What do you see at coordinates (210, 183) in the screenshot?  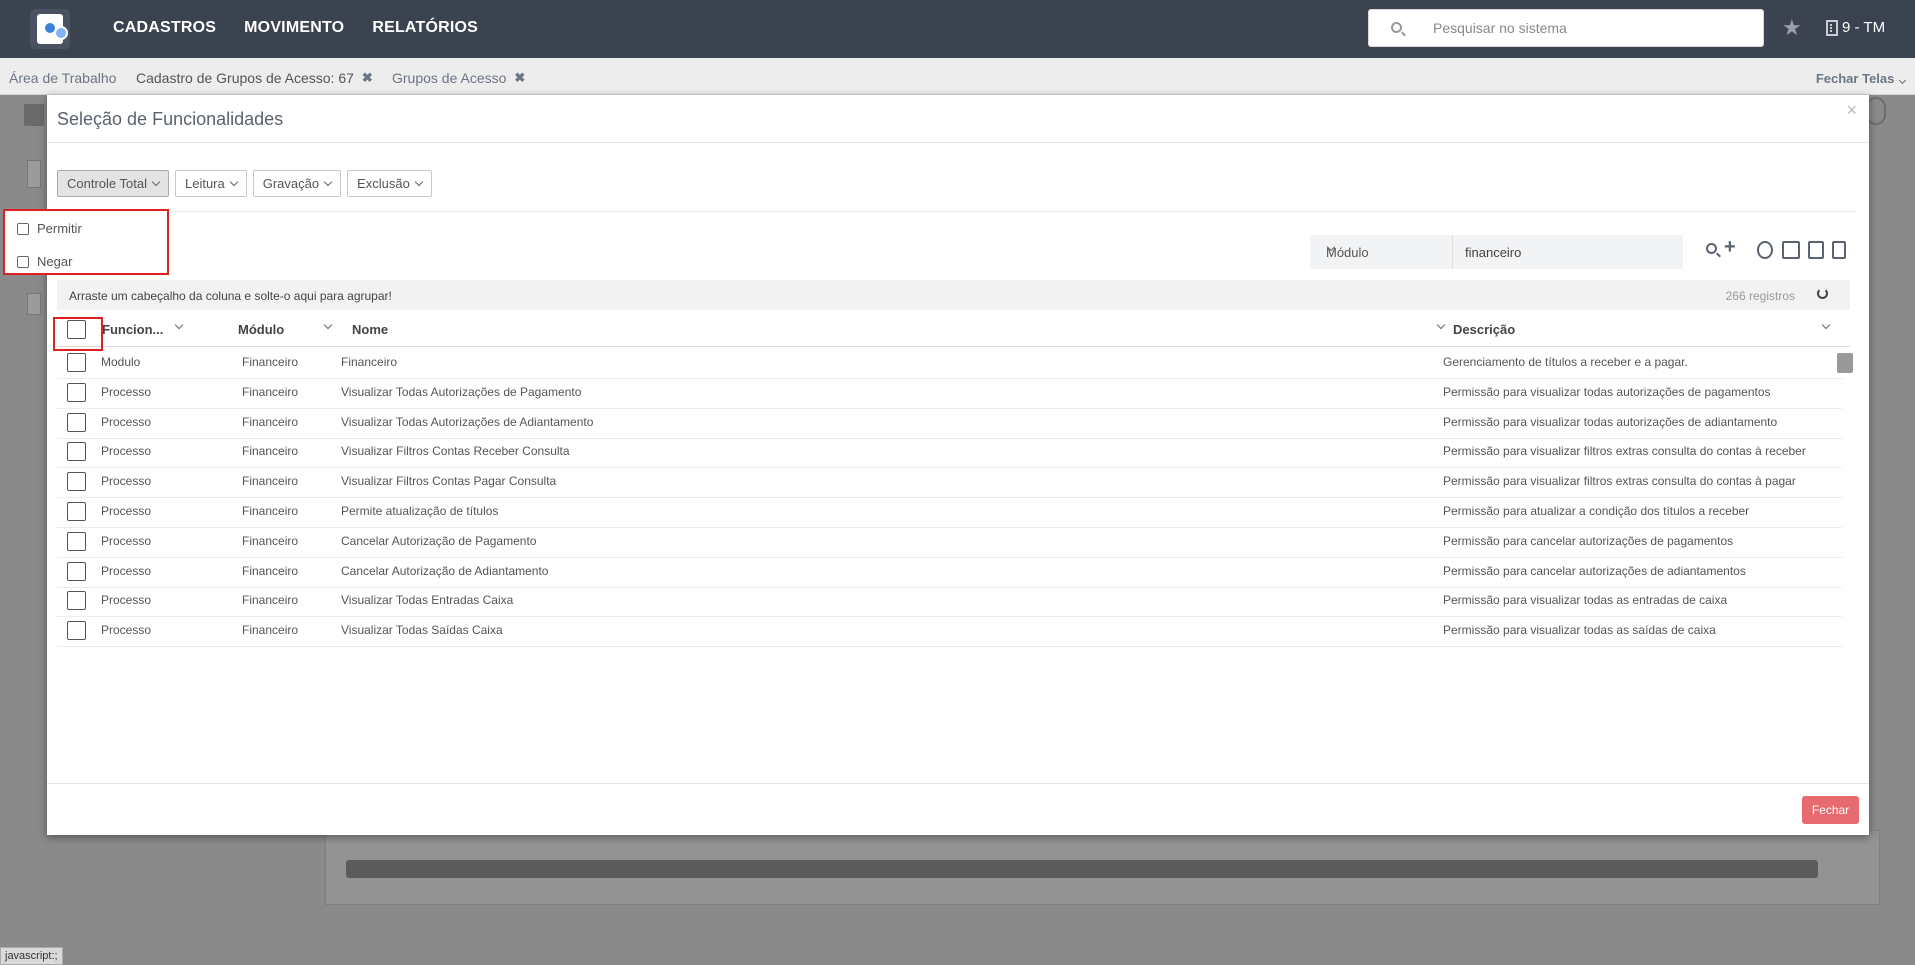 I see `leitura-dropdown: Leitura` at bounding box center [210, 183].